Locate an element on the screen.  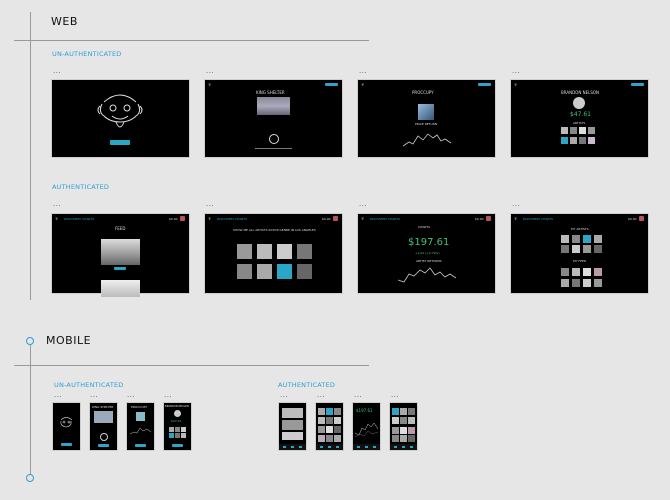
web-artist-screen: ❦ KING SHELTER is located at coordinates (273, 118).